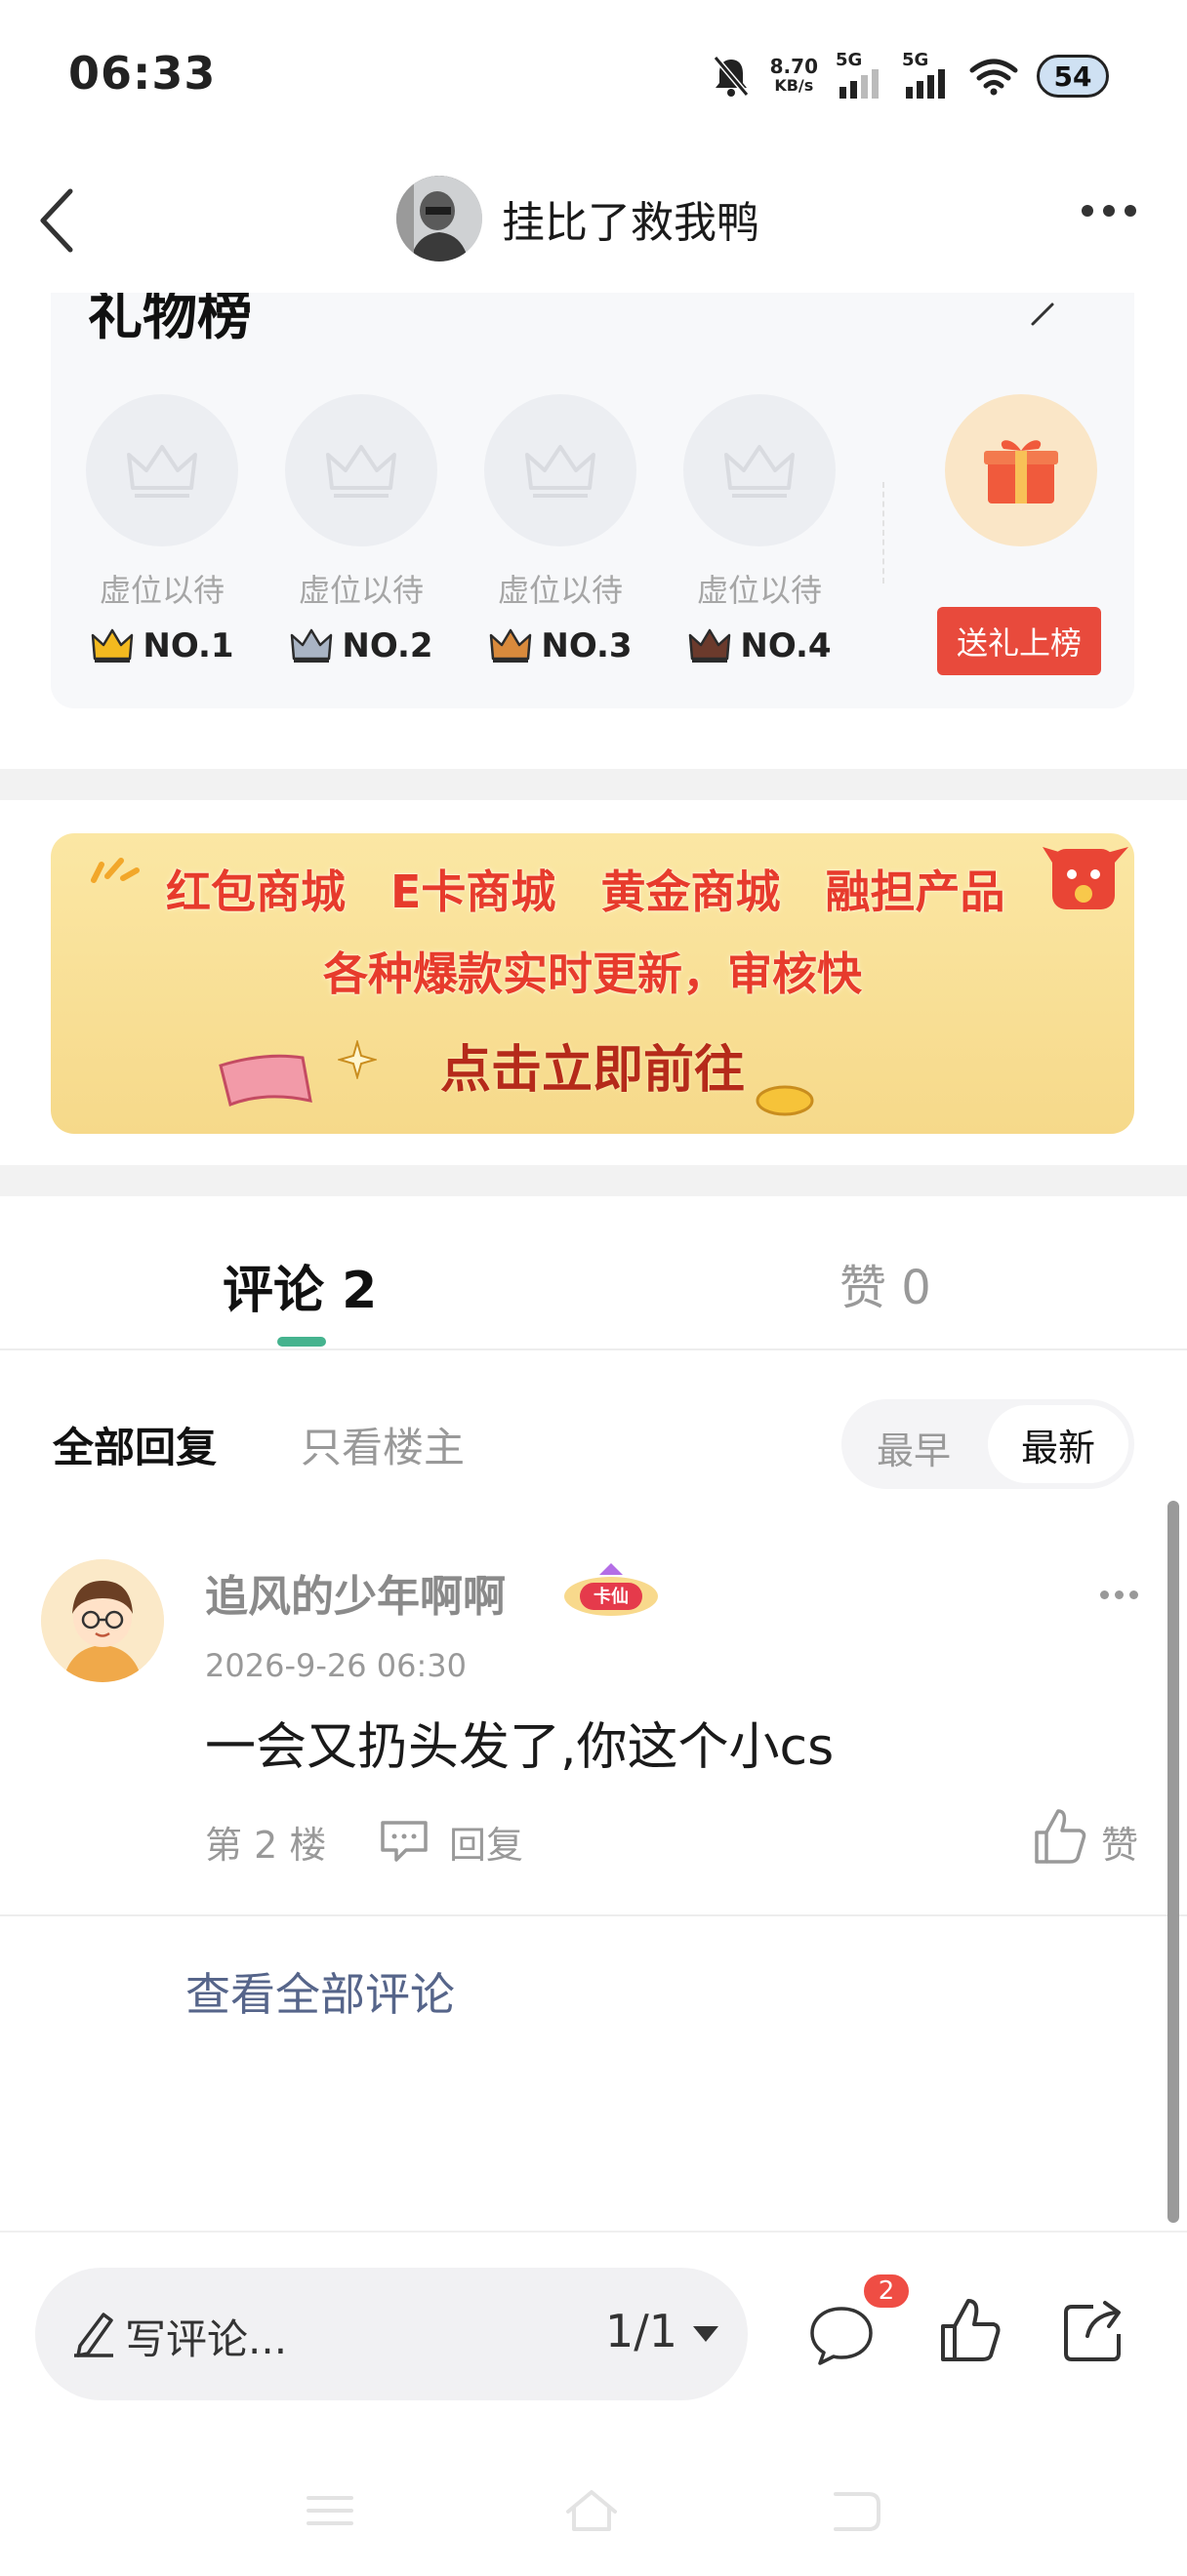 The height and width of the screenshot is (2576, 1187). Describe the element at coordinates (1085, 878) in the screenshot. I see `red-envelope-mascot-icon` at that location.